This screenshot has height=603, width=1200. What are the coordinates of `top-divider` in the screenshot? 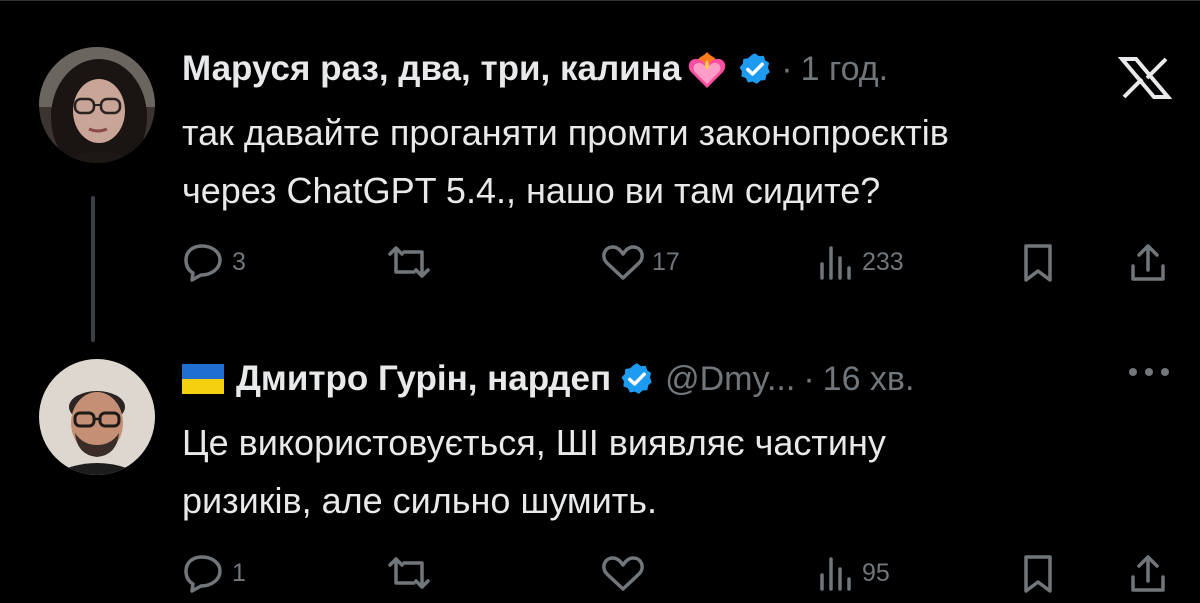 It's located at (600, 0).